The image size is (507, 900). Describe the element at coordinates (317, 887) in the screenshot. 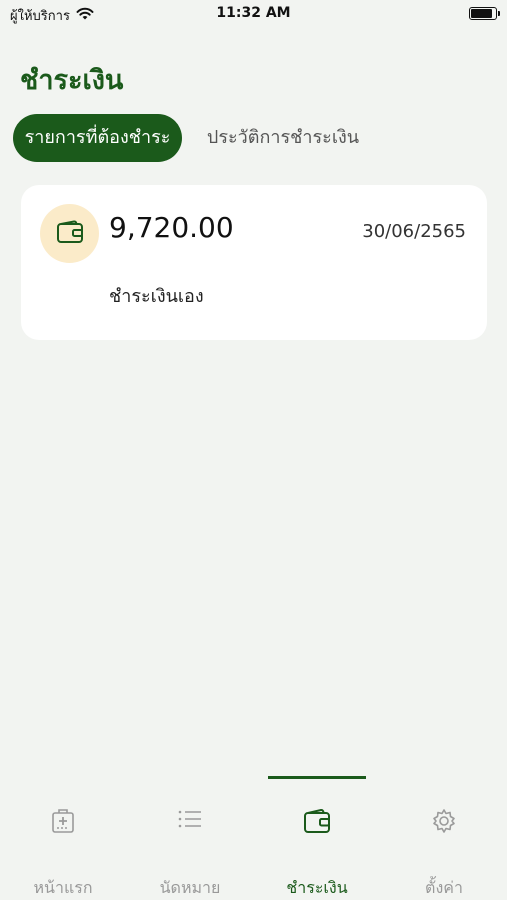

I see `nav-label-payment: ชำระเงิน` at that location.